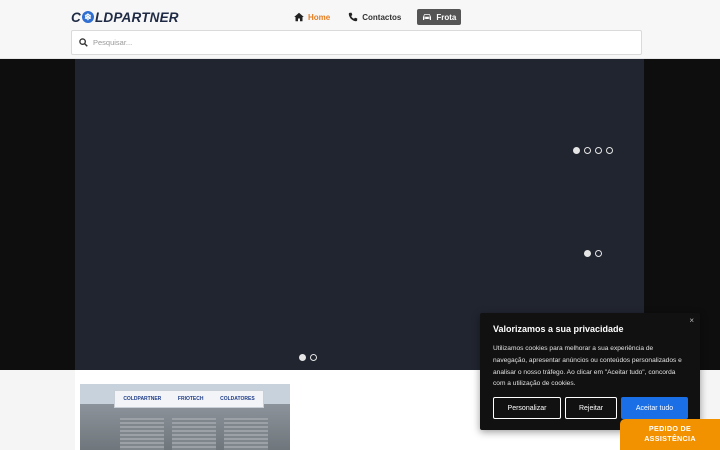 The image size is (720, 450). What do you see at coordinates (353, 17) in the screenshot?
I see `phone-icon` at bounding box center [353, 17].